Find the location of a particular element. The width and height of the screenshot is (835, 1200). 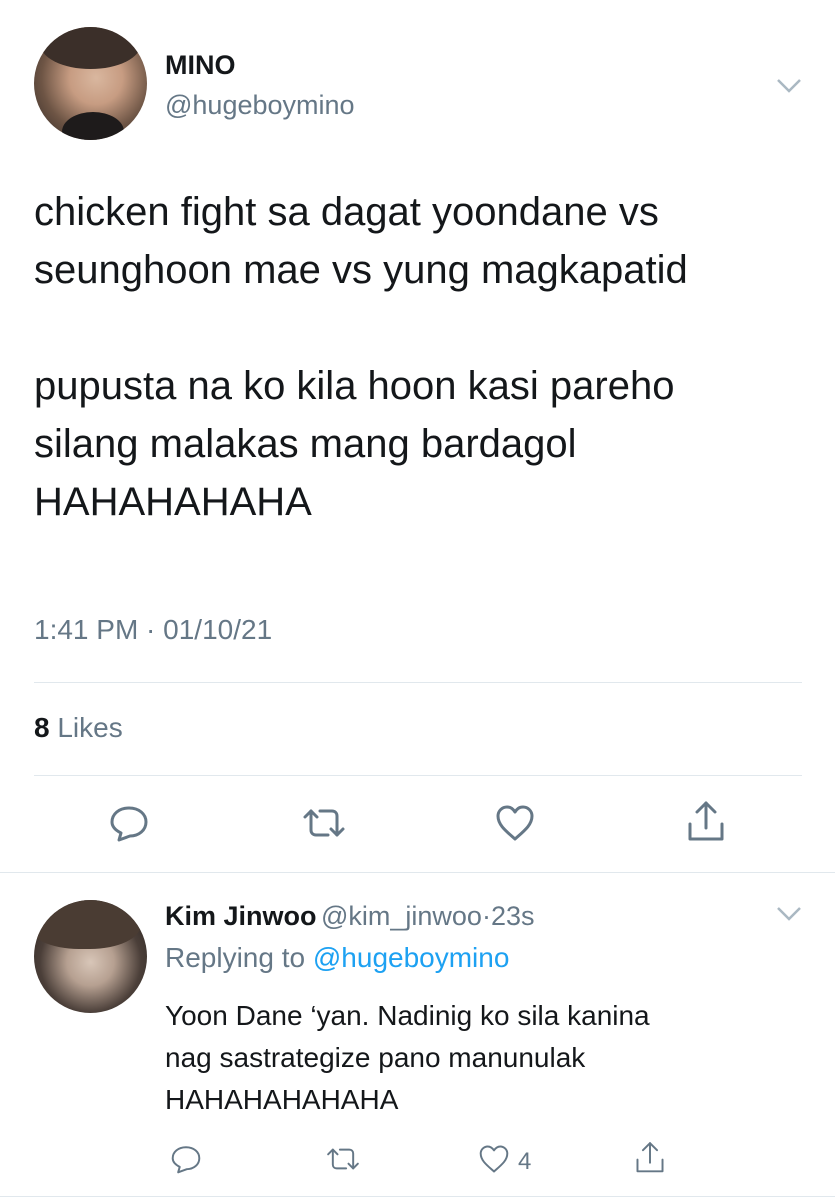

likes-count: 8 is located at coordinates (42, 727).